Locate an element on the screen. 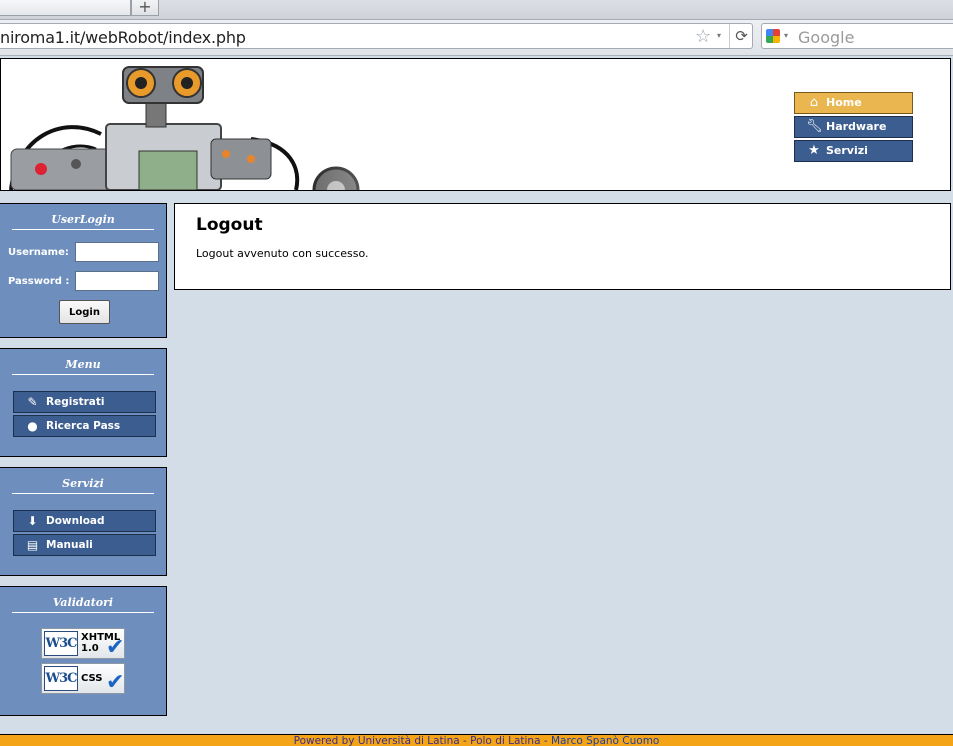 The width and height of the screenshot is (953, 746). search-bar: ▾ Google is located at coordinates (857, 36).